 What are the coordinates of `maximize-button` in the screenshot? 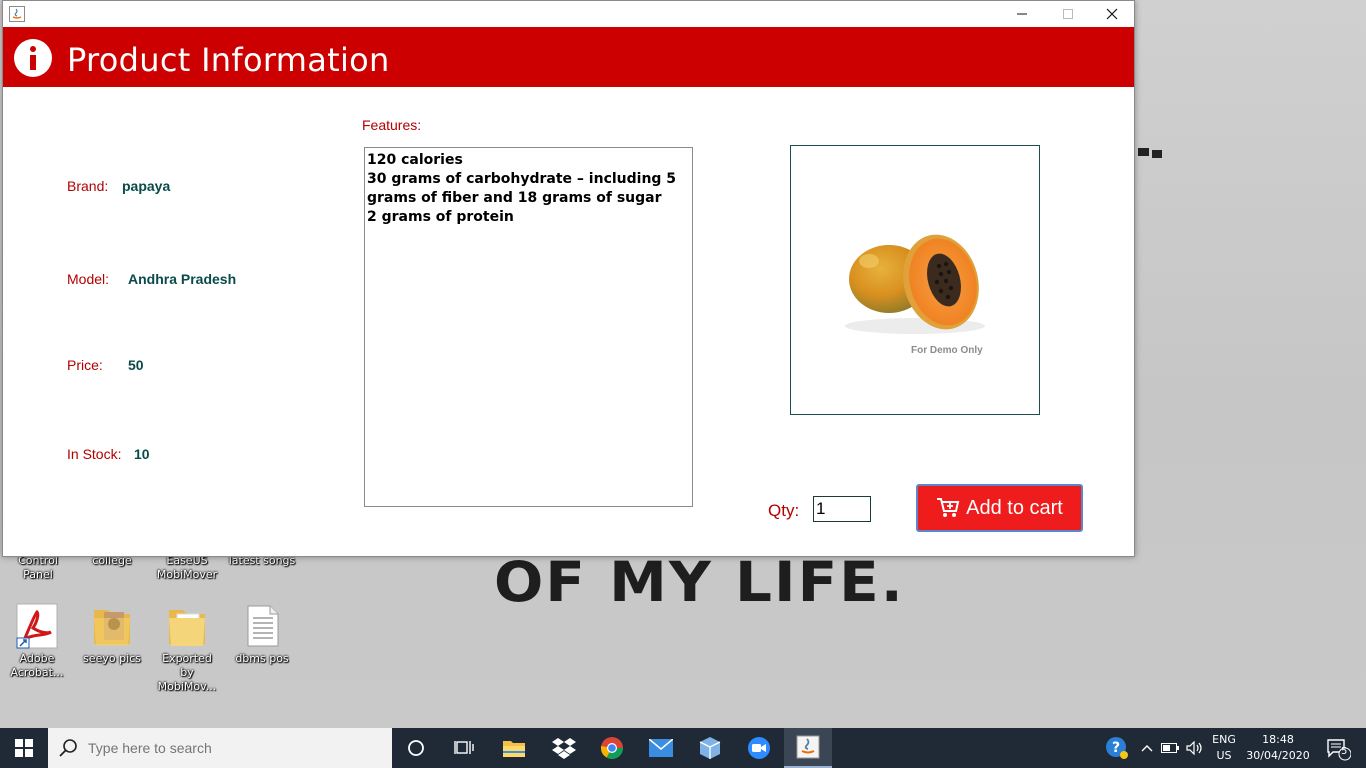 It's located at (1068, 14).